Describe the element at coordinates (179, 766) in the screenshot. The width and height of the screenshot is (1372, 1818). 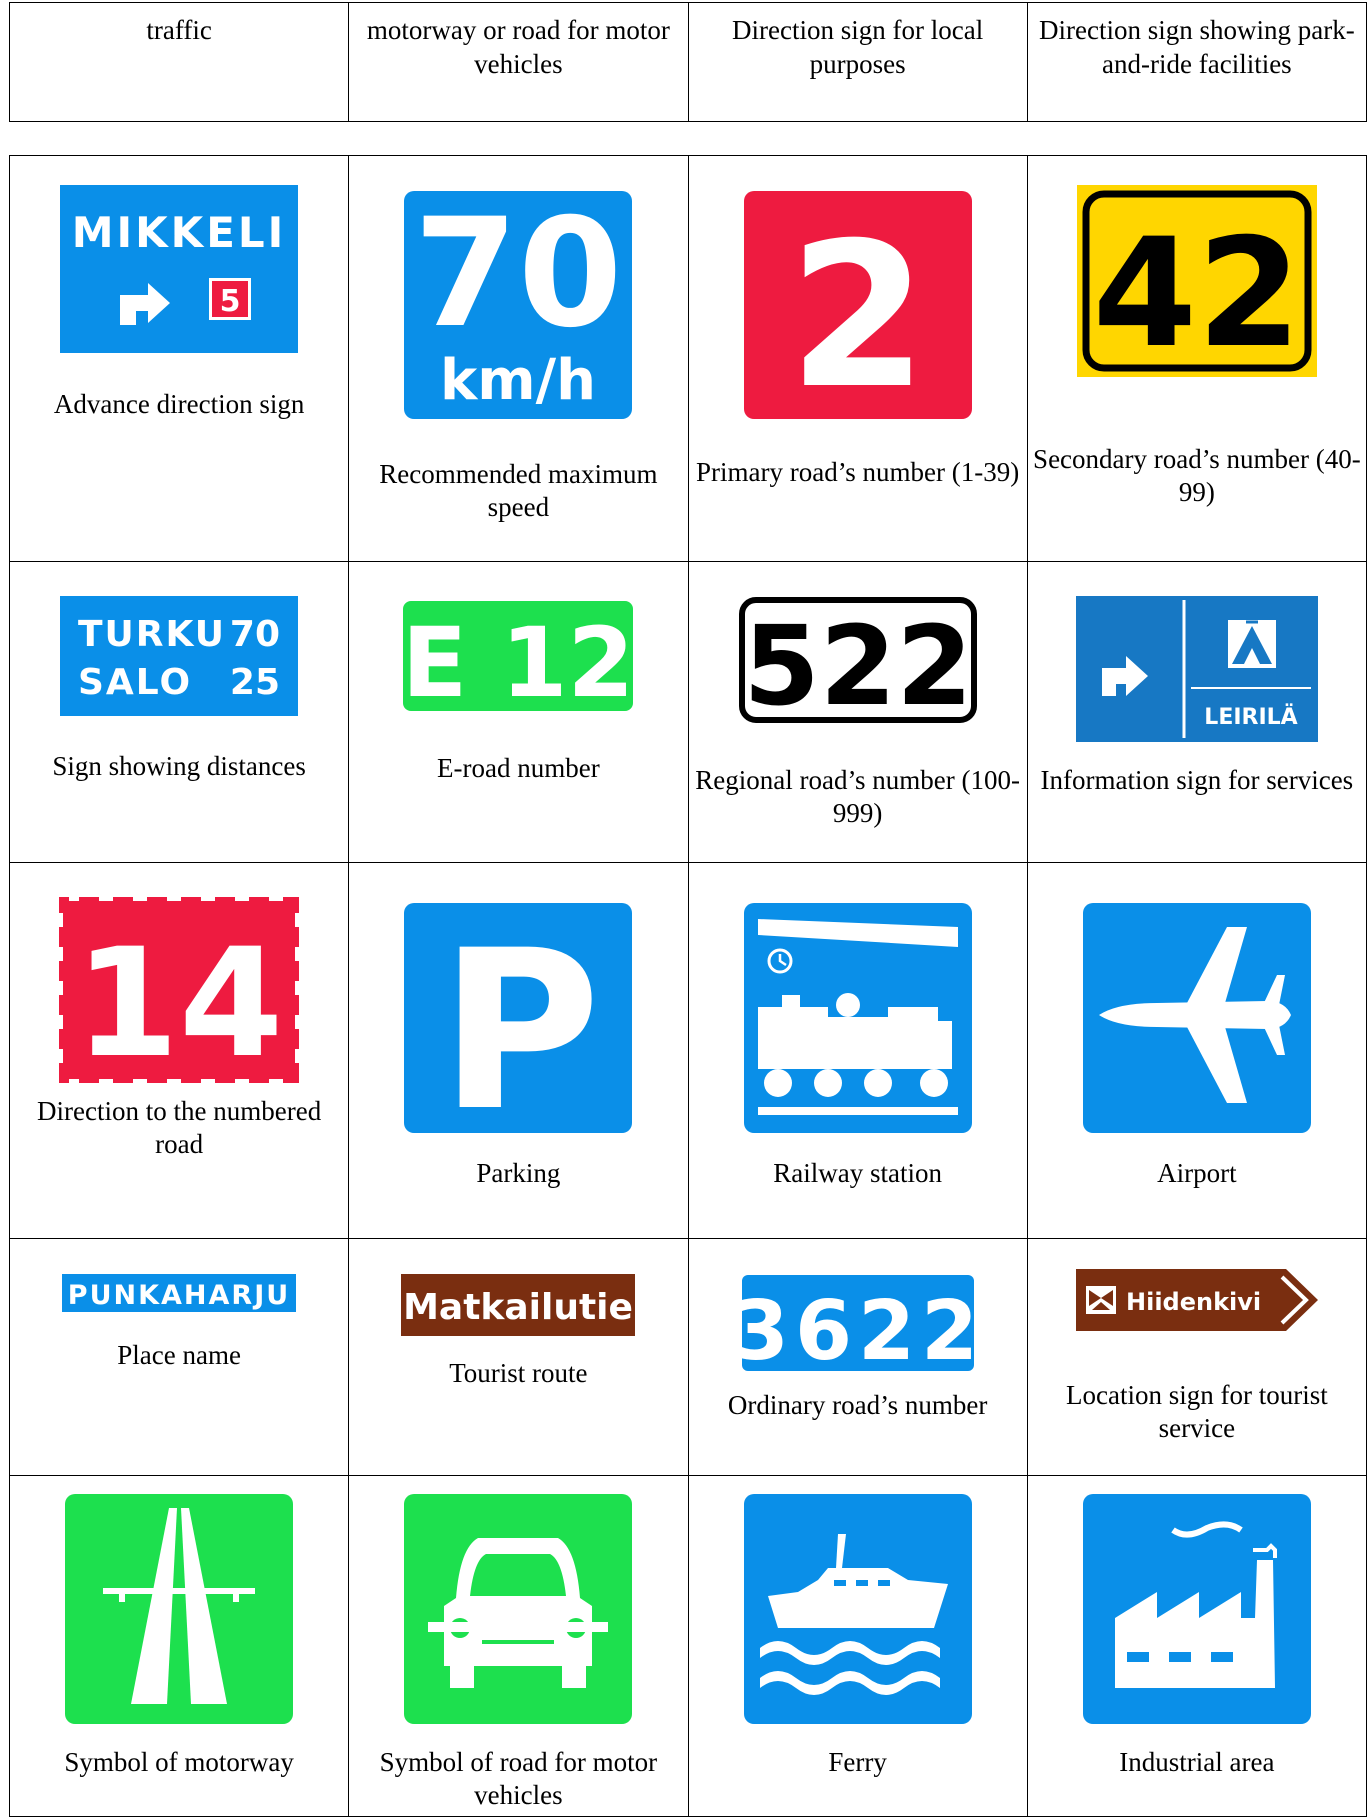
I see `sign-caption: Sign showing distances` at that location.